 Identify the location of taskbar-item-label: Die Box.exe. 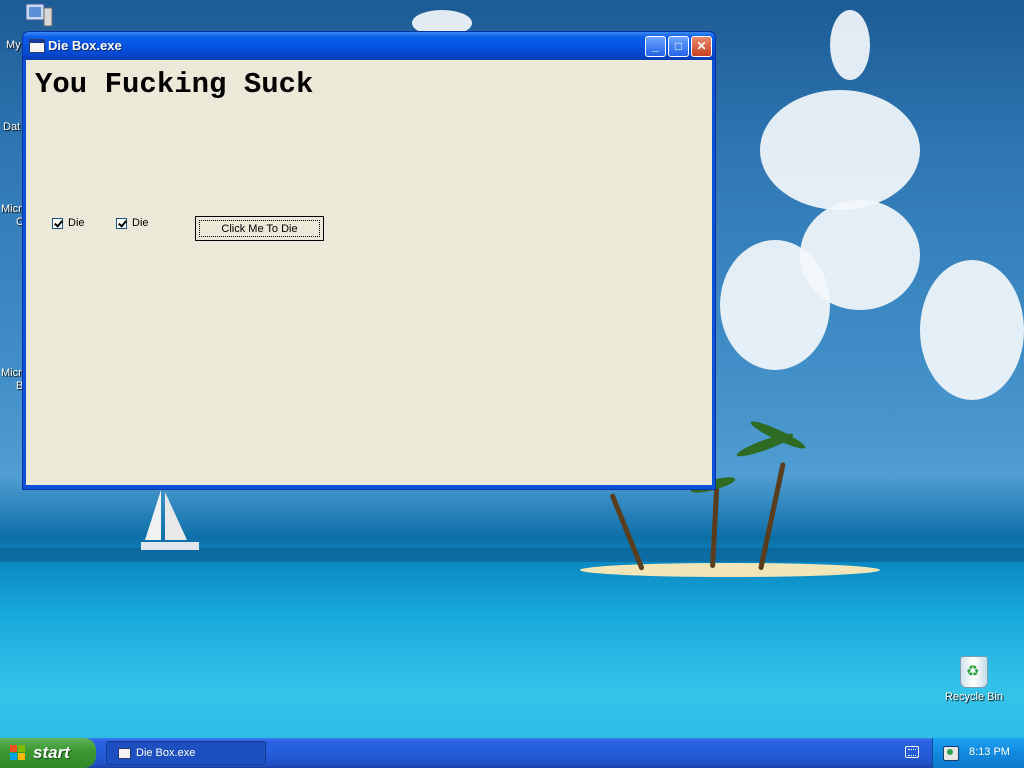
(166, 753).